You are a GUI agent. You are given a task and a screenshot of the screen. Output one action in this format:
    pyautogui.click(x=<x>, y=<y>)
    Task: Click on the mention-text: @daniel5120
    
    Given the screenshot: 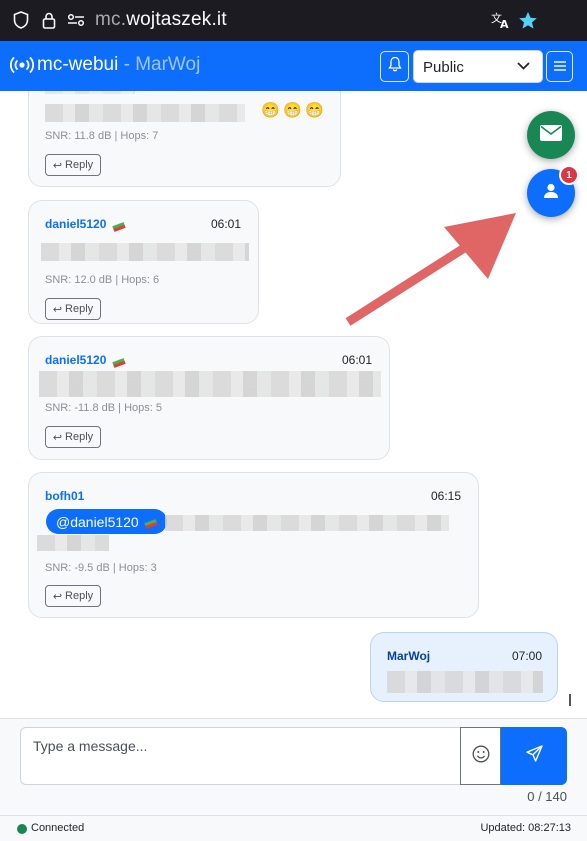 What is the action you would take?
    pyautogui.click(x=97, y=521)
    